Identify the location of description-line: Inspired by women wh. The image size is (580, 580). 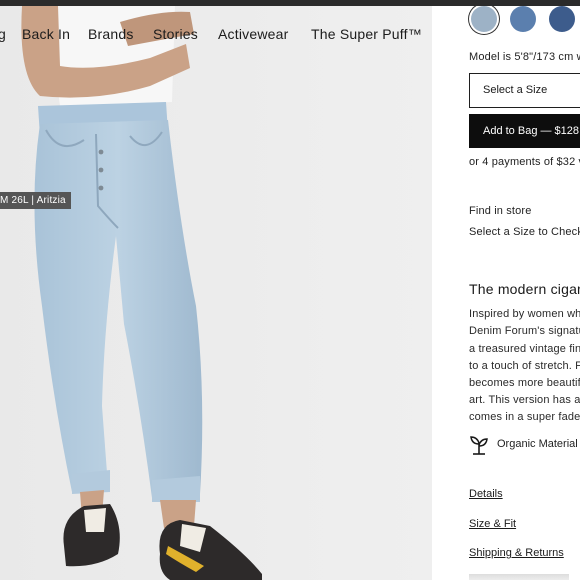
(524, 314).